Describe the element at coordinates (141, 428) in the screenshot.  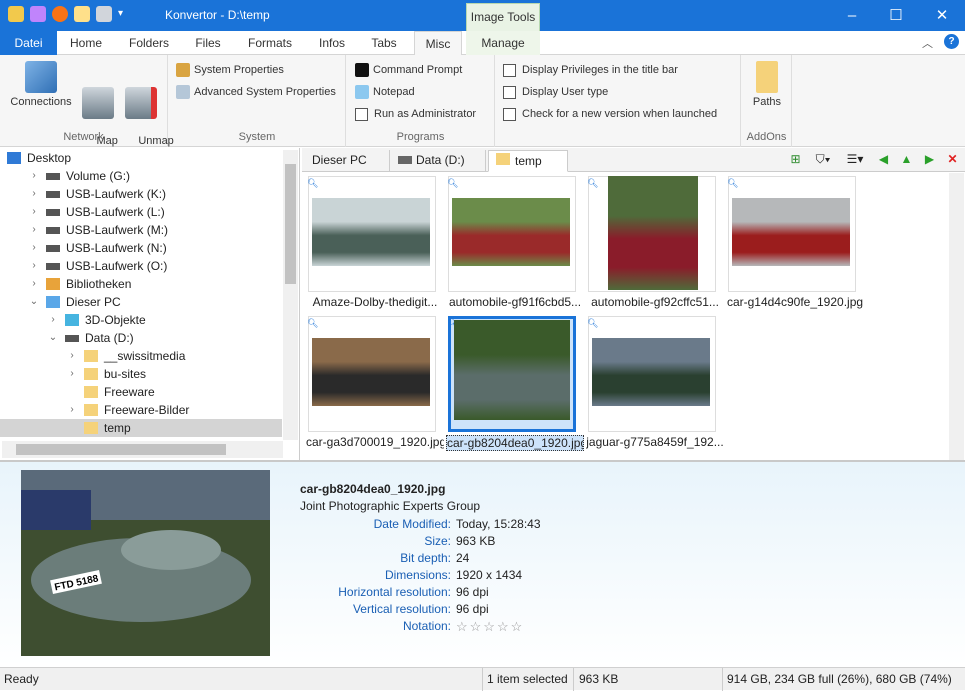
I see `tree-item: temp` at that location.